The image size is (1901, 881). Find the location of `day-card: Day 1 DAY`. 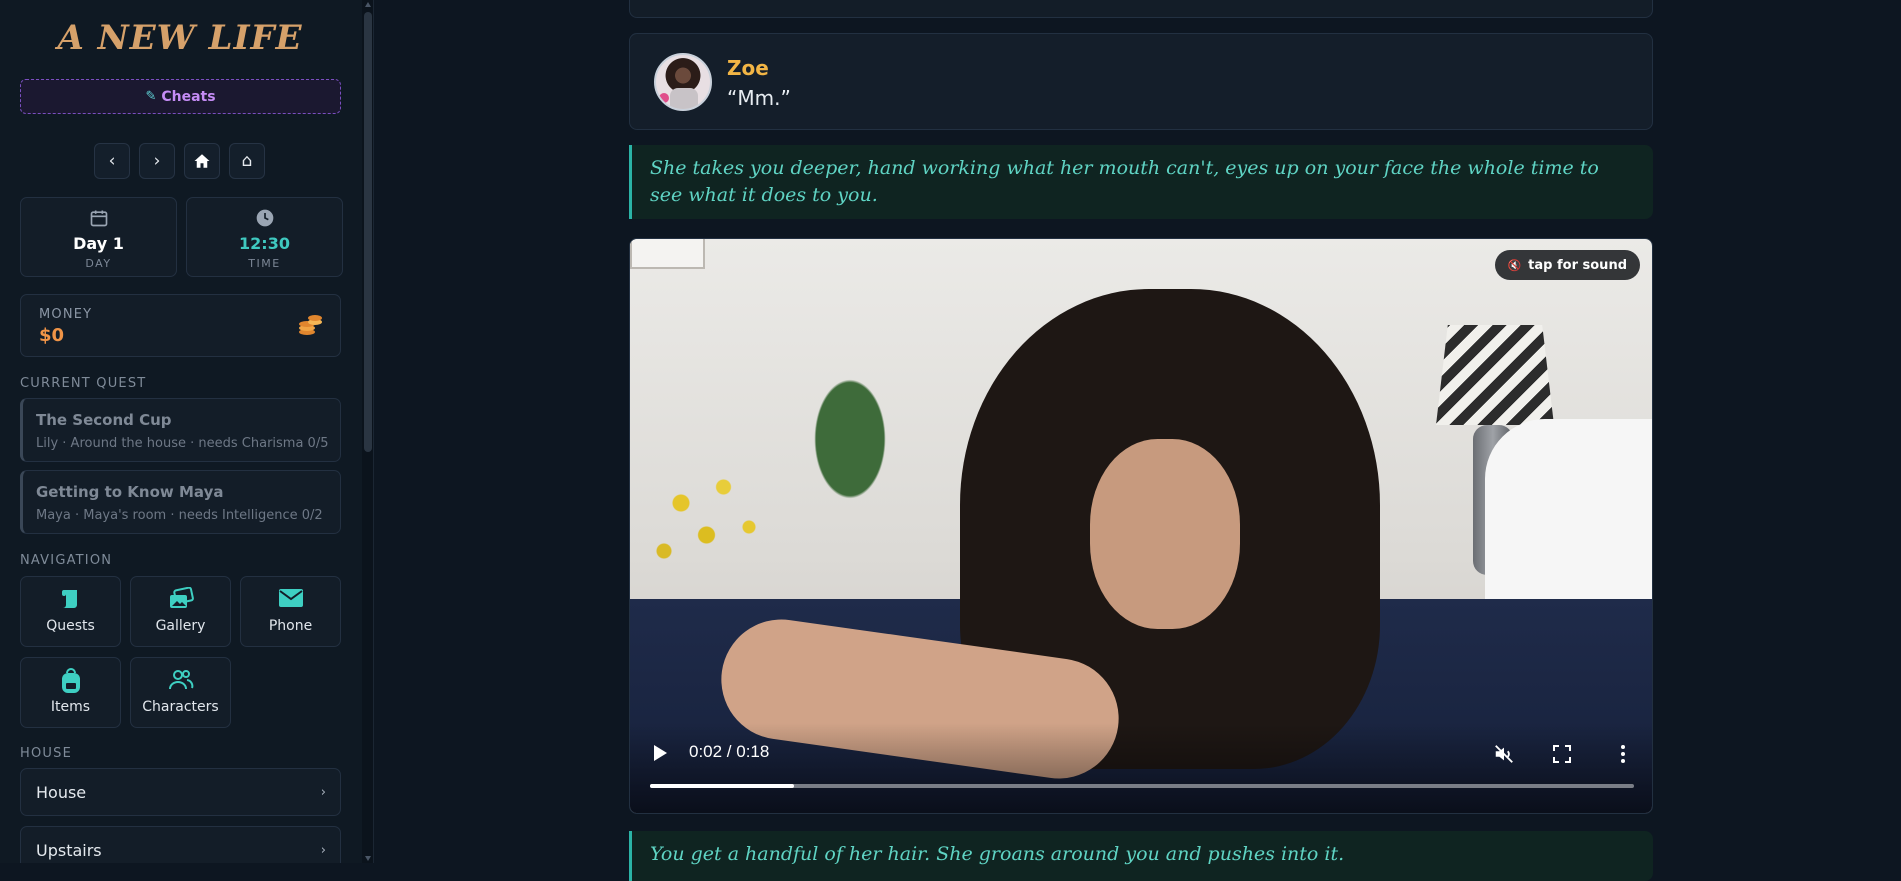

day-card: Day 1 DAY is located at coordinates (98, 237).